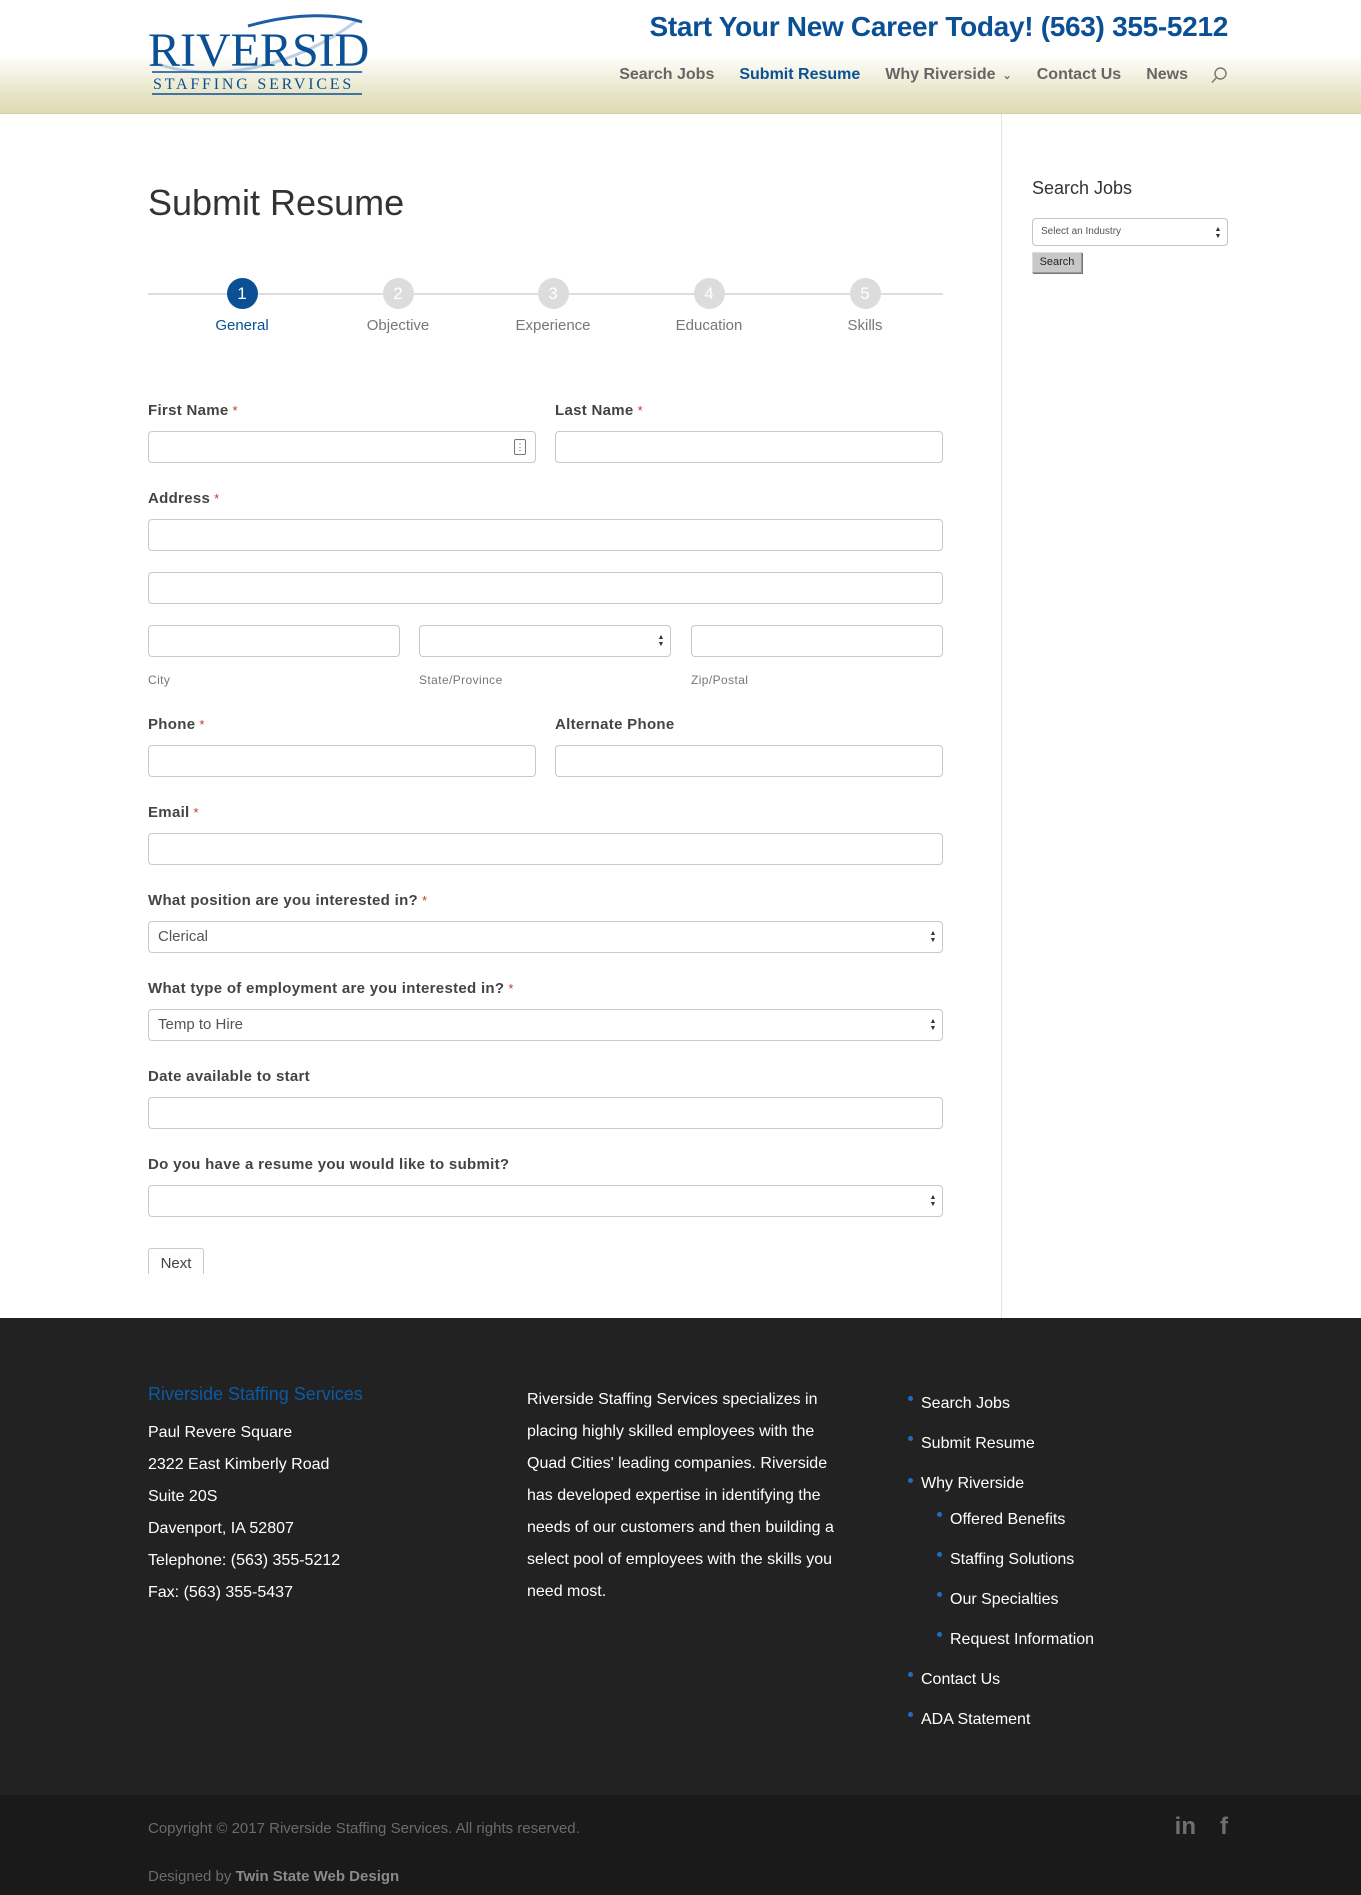 The image size is (1361, 1895). I want to click on designed-by: Designed by Twin State Web Design, so click(273, 1876).